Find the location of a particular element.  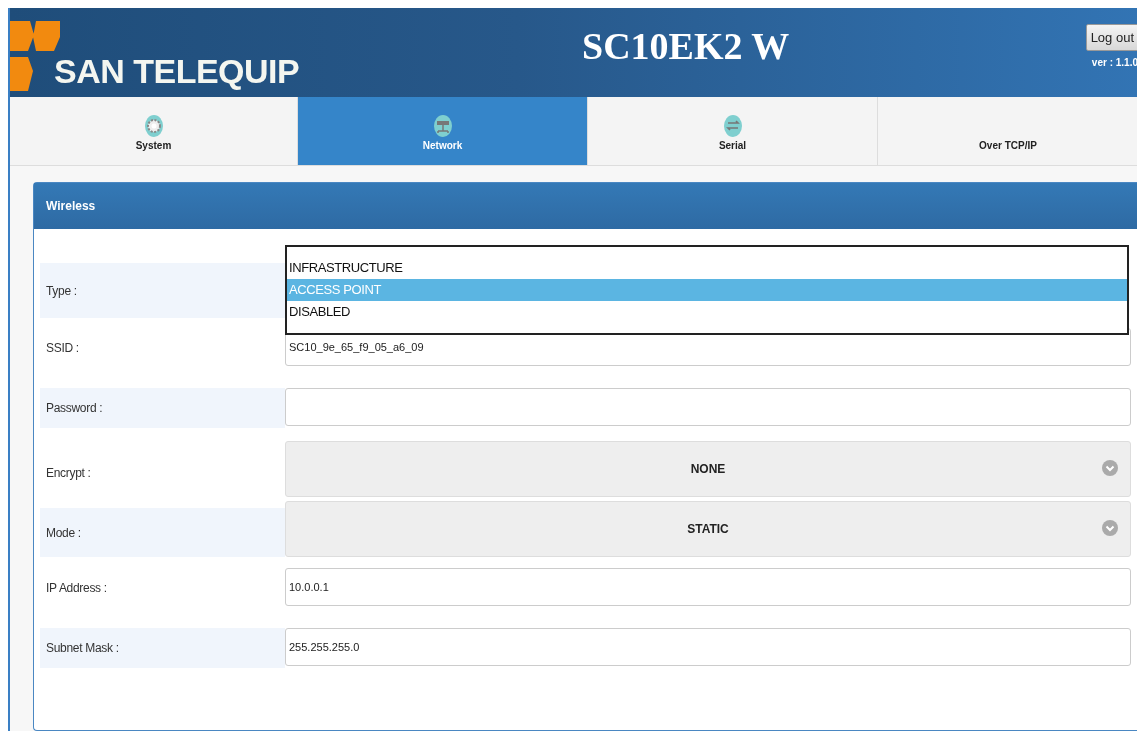

input-field: 255.255.255.0 is located at coordinates (708, 647).